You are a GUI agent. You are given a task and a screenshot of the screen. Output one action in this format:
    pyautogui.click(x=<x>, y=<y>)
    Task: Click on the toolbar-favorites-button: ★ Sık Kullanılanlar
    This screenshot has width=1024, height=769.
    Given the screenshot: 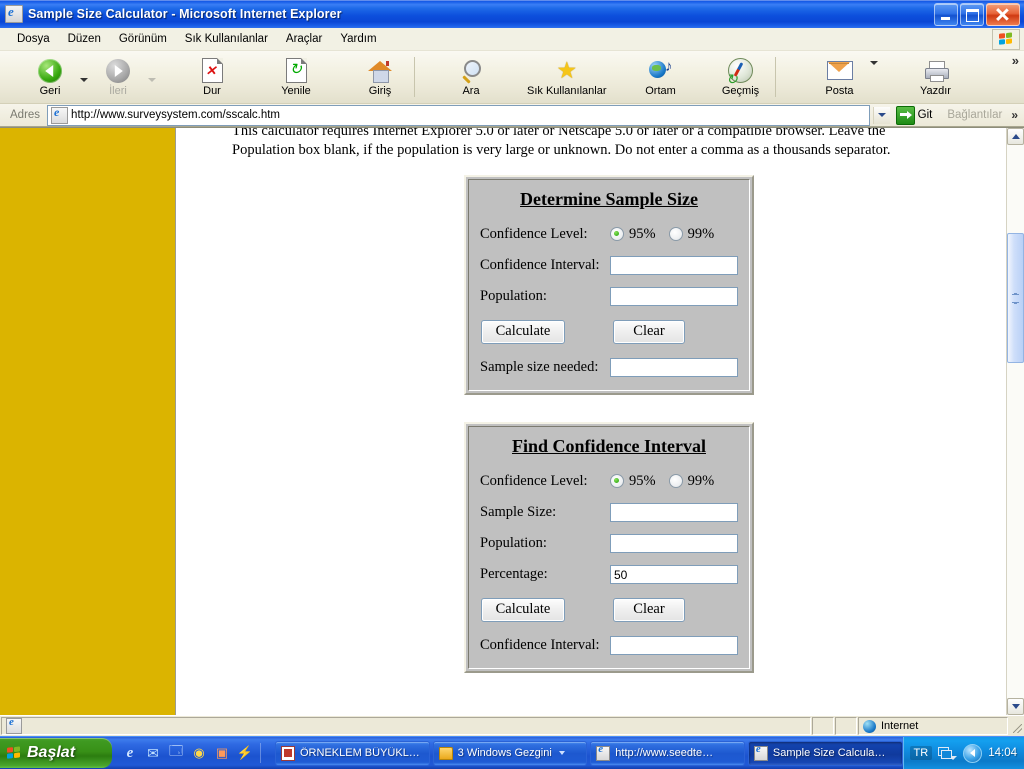 What is the action you would take?
    pyautogui.click(x=567, y=77)
    